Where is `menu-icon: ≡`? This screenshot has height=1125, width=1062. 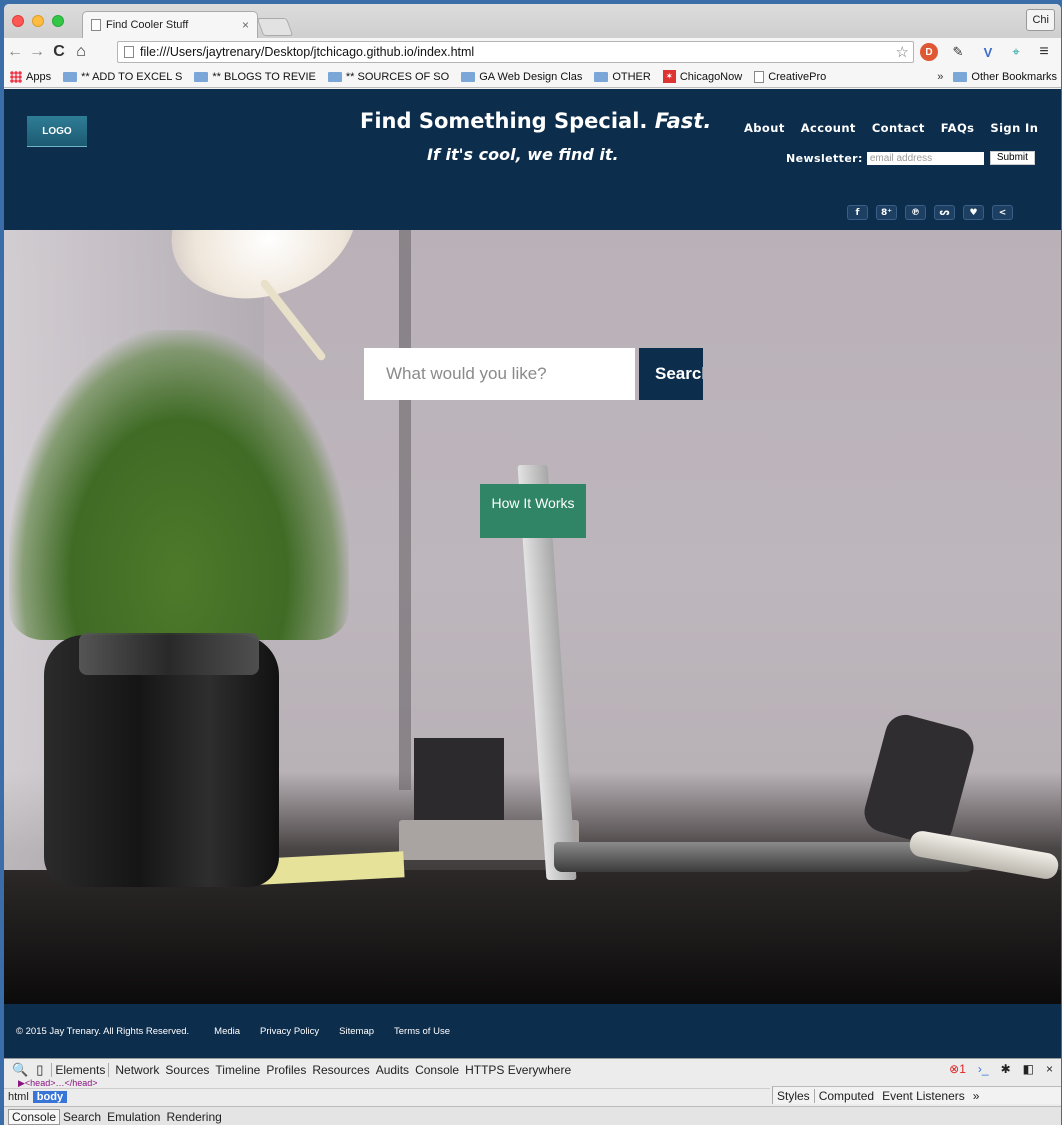
menu-icon: ≡ is located at coordinates (1044, 52).